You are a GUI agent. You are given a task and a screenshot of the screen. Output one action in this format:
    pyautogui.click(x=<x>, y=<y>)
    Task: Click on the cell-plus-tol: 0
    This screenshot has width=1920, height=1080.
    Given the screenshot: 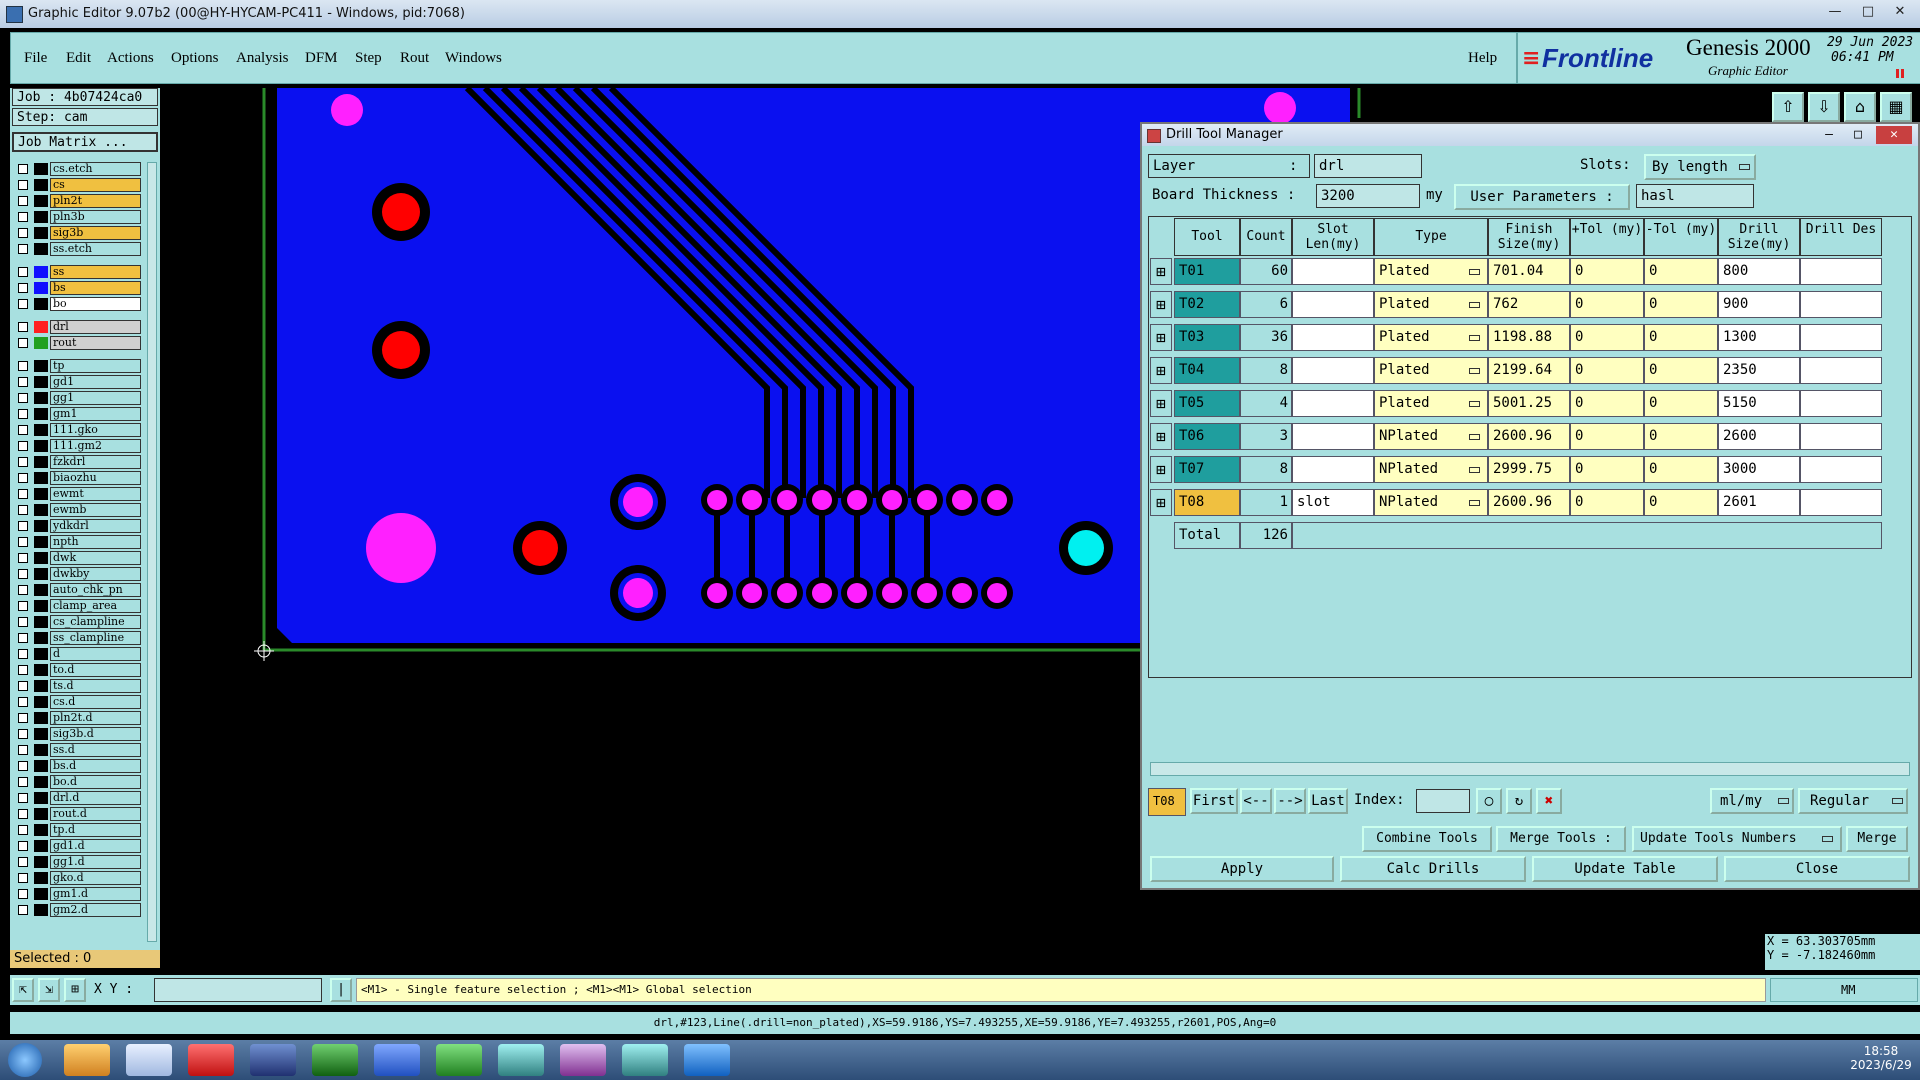 What is the action you would take?
    pyautogui.click(x=1607, y=436)
    